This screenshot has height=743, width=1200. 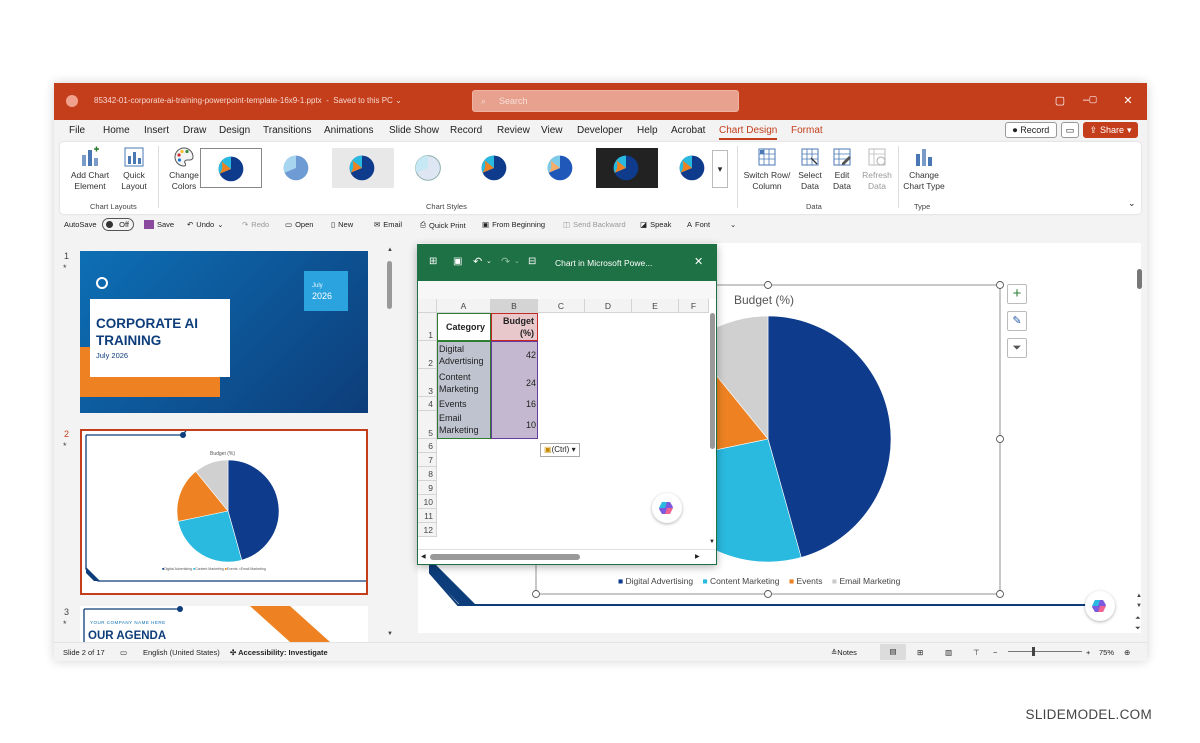 I want to click on formula-bar, so click(x=567, y=290).